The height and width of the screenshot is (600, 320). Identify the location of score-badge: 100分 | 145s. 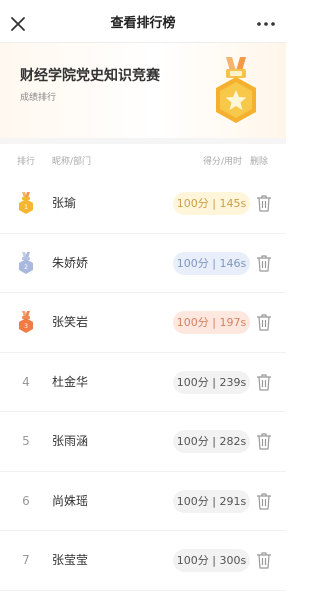
(211, 203).